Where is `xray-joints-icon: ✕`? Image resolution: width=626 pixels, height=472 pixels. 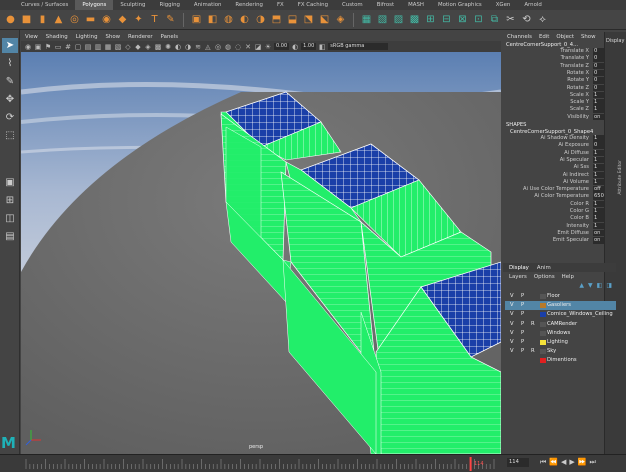
xray-joints-icon: ✕ is located at coordinates (248, 47).